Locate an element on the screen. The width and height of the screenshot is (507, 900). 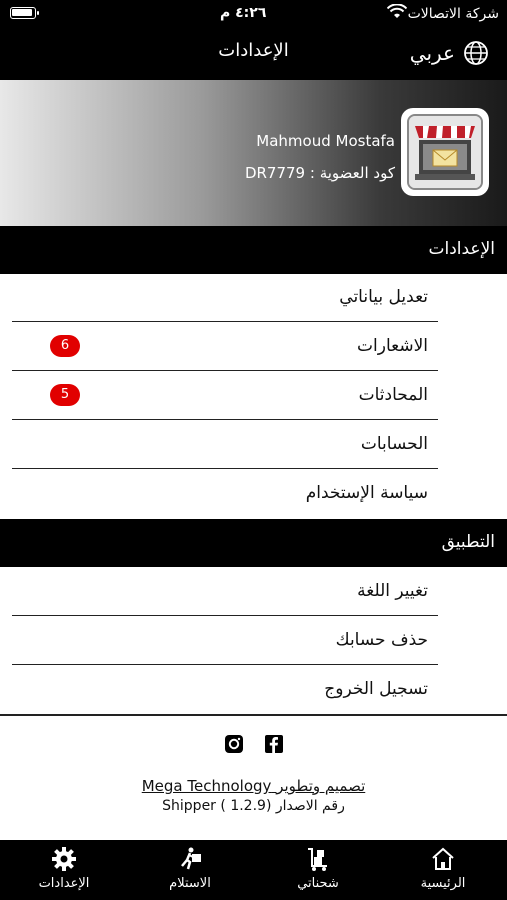
tab-receiving: الاستلام is located at coordinates (190, 868).